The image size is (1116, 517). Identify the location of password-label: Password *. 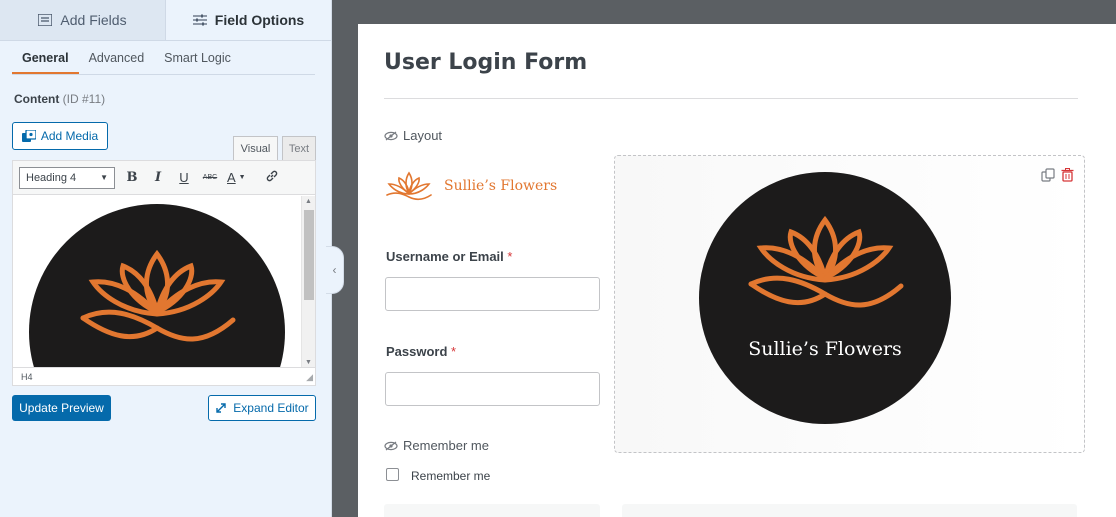
(421, 351).